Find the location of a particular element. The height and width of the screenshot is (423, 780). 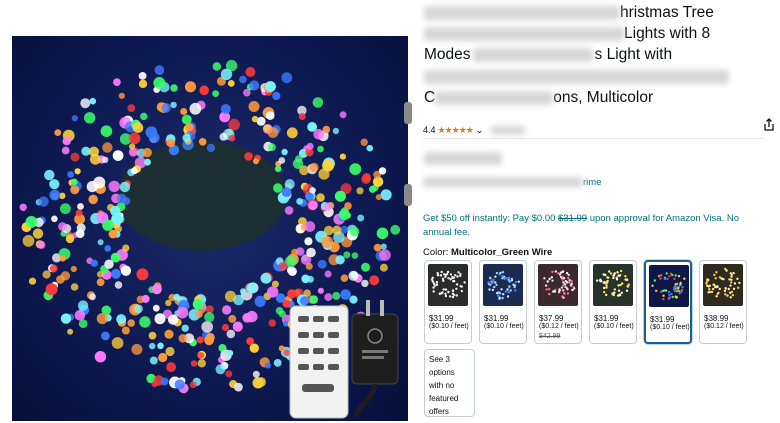

gallery-scroll-up-handle is located at coordinates (408, 113).